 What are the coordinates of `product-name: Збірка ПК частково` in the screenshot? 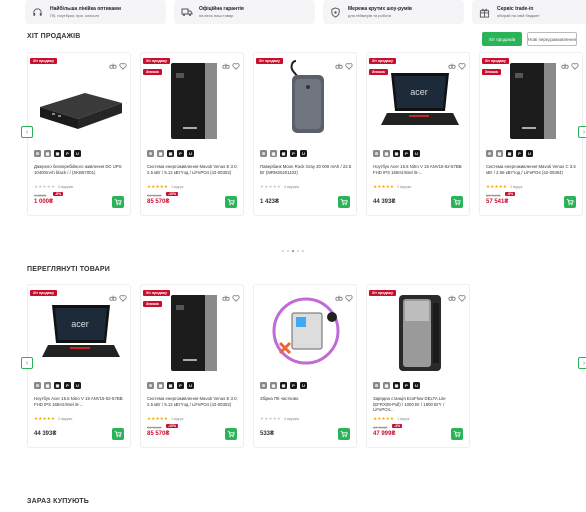 It's located at (306, 404).